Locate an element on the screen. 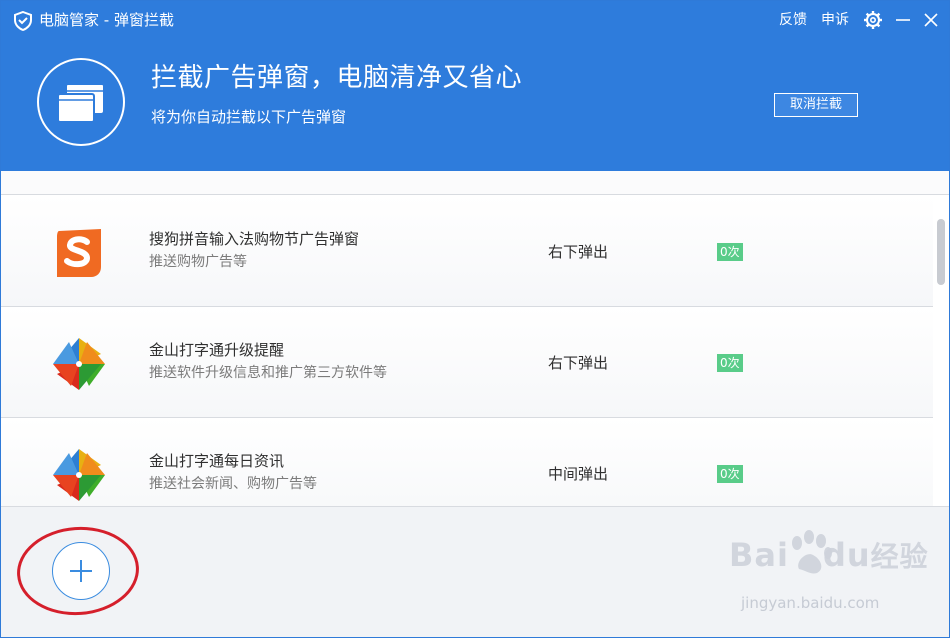 The image size is (950, 638). item-title: 金山打字通每日资讯 is located at coordinates (217, 461).